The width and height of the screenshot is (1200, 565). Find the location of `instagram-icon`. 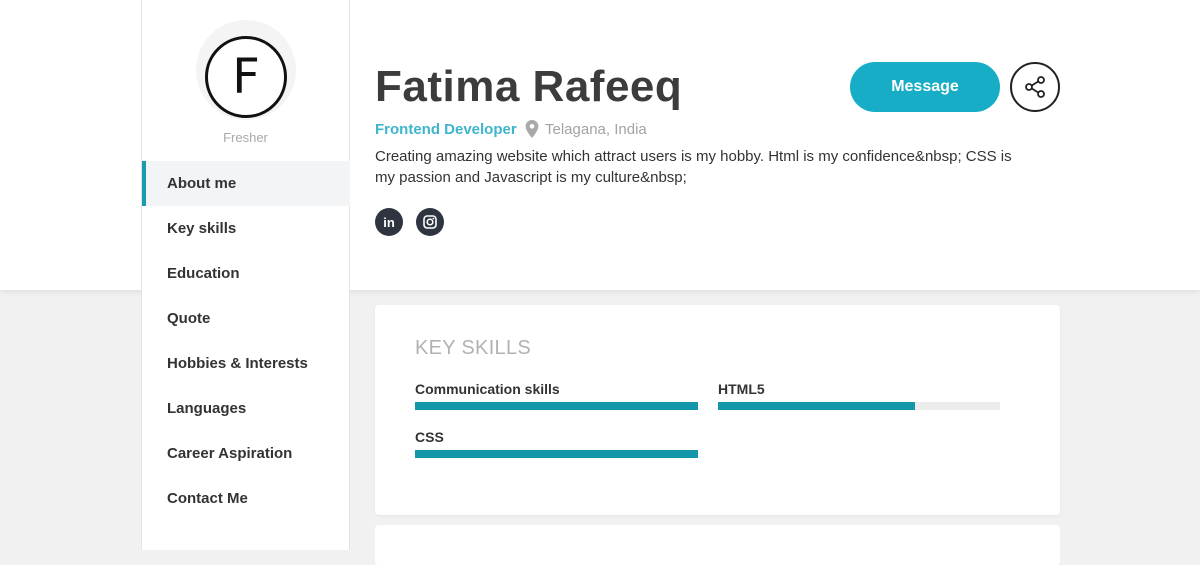

instagram-icon is located at coordinates (430, 222).